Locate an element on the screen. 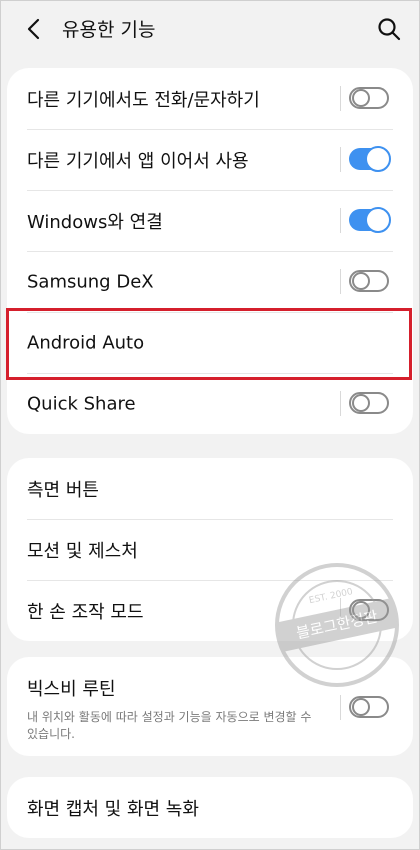 The width and height of the screenshot is (420, 850). watermark-stamp: 블로그한정판 EST. 2000 is located at coordinates (337, 625).